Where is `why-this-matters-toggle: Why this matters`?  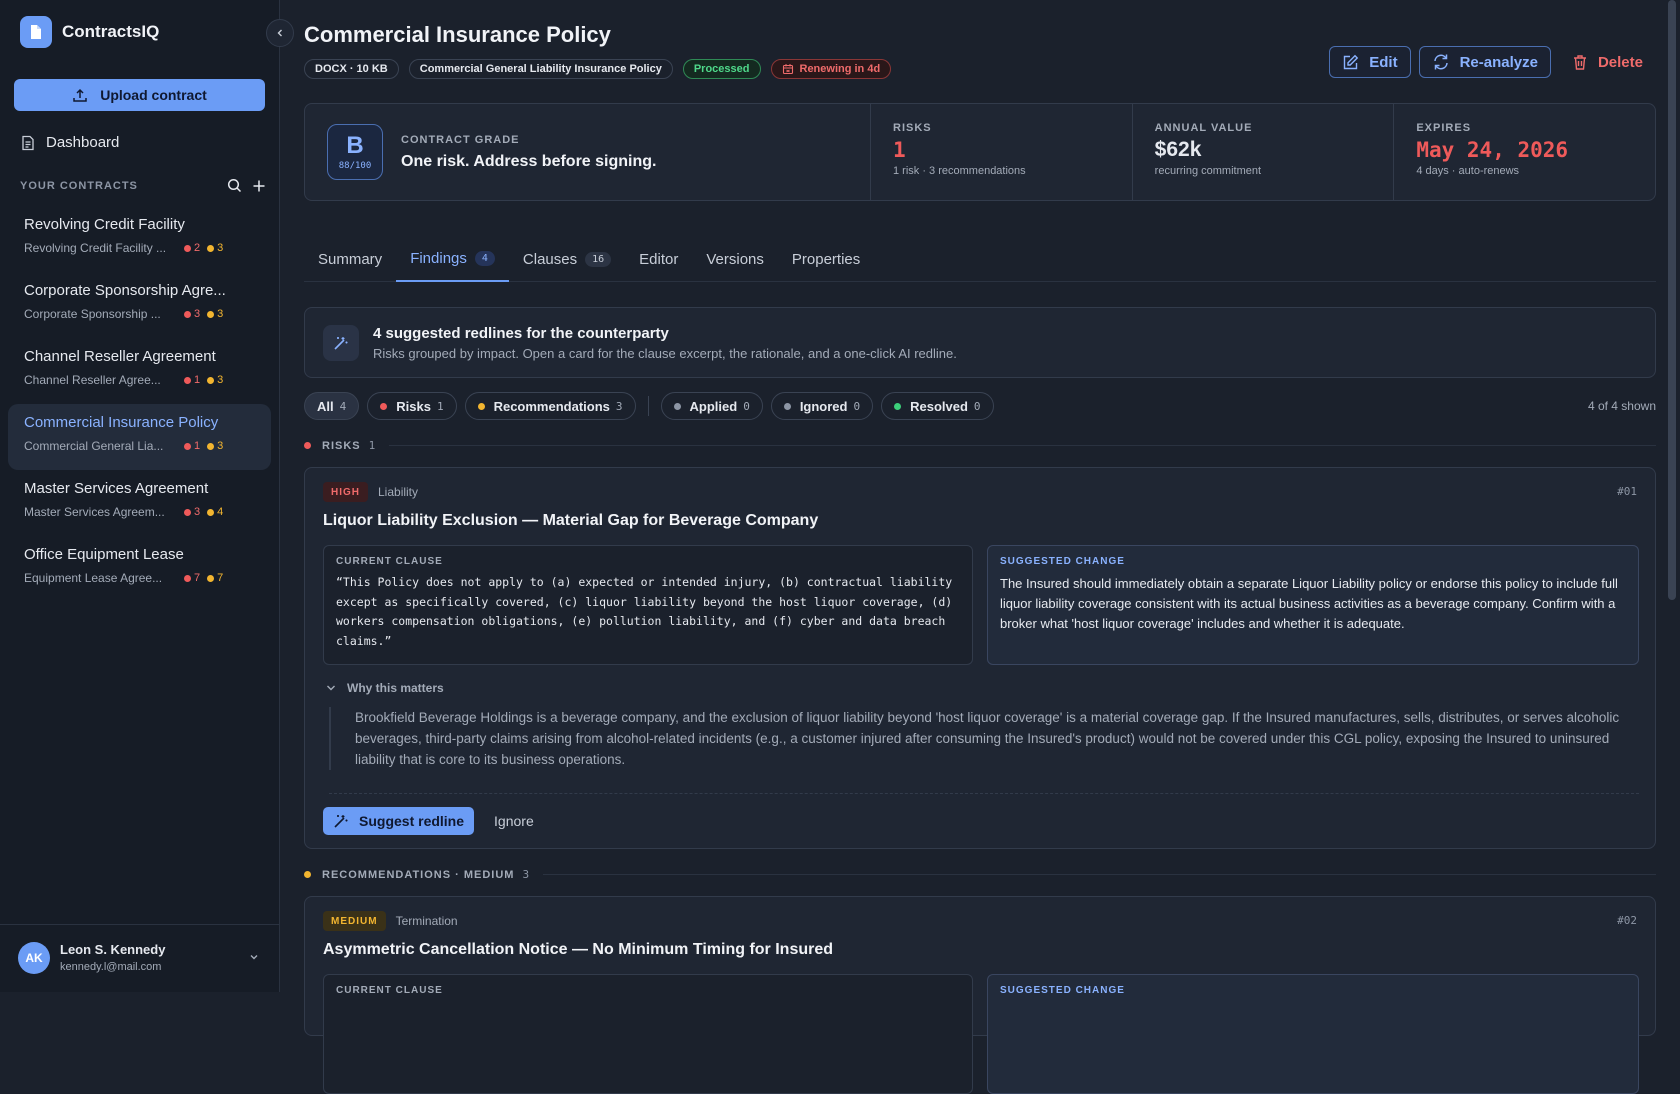 why-this-matters-toggle: Why this matters is located at coordinates (384, 688).